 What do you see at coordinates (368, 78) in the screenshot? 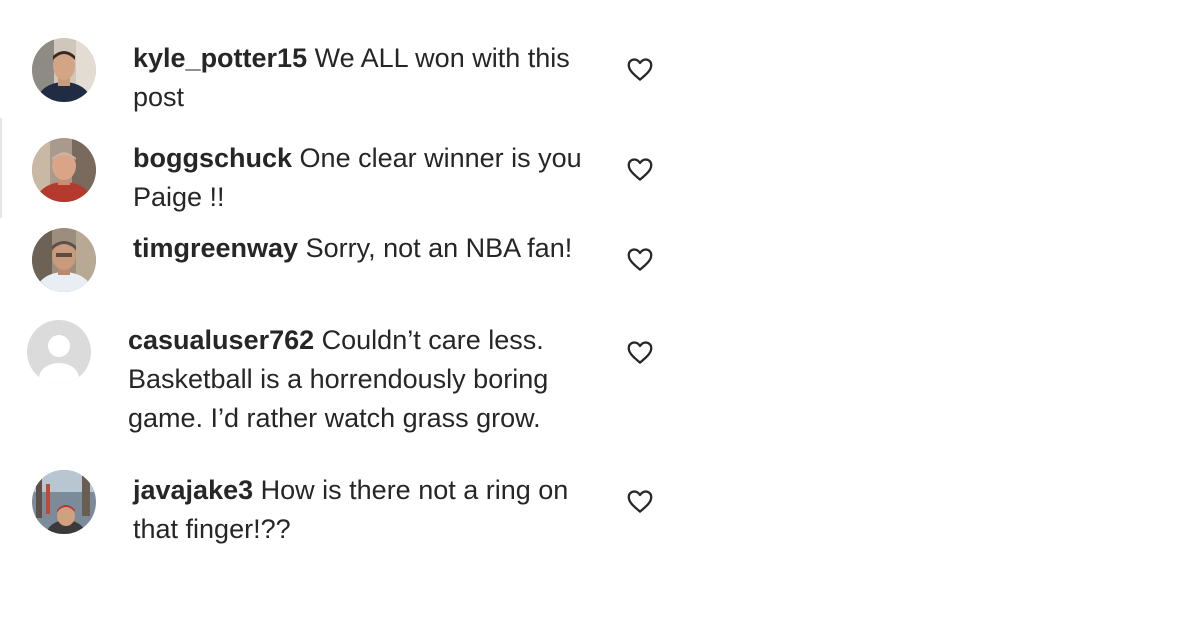
I see `comment-body: kyle_potter15 We ALL won with this post` at bounding box center [368, 78].